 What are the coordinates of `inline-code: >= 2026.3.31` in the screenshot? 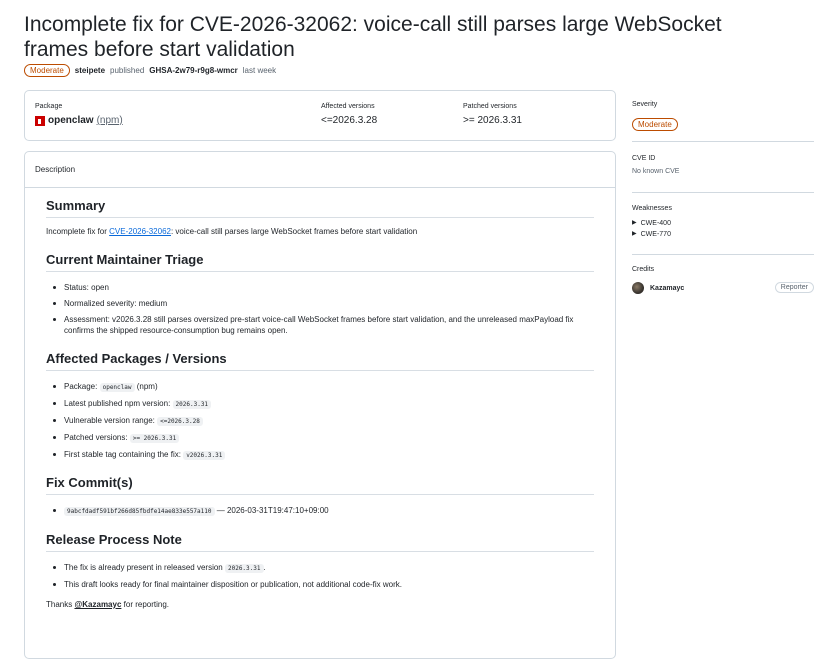 It's located at (154, 438).